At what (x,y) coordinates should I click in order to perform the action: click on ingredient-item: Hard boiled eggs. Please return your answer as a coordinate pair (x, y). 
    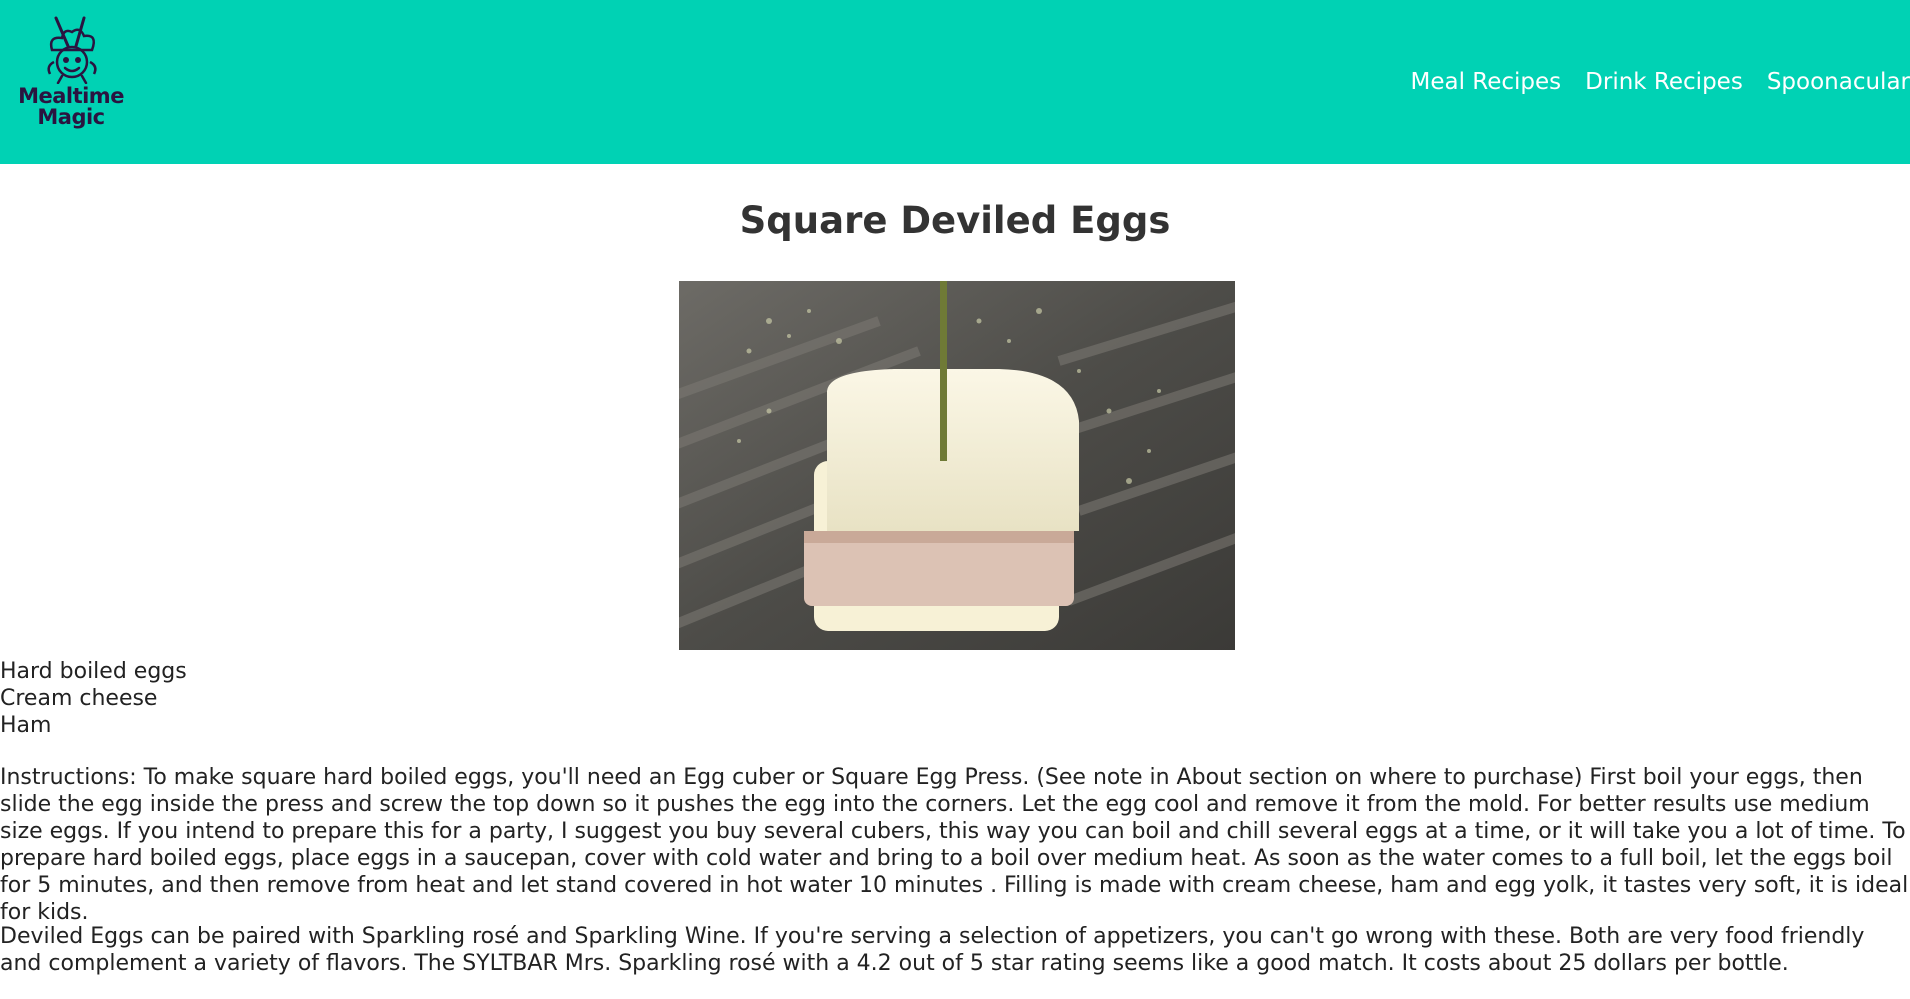
    Looking at the image, I should click on (93, 671).